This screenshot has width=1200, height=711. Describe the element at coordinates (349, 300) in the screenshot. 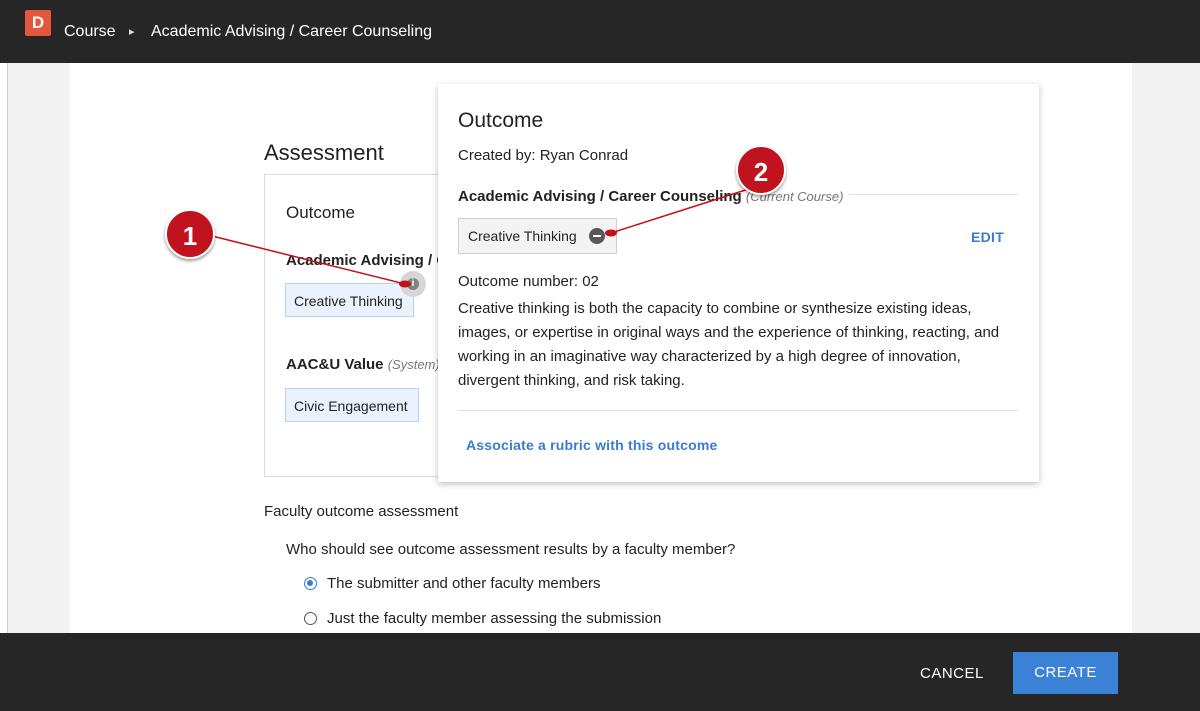

I see `outcome-chip-creative-thinking: Creative Thinking` at that location.